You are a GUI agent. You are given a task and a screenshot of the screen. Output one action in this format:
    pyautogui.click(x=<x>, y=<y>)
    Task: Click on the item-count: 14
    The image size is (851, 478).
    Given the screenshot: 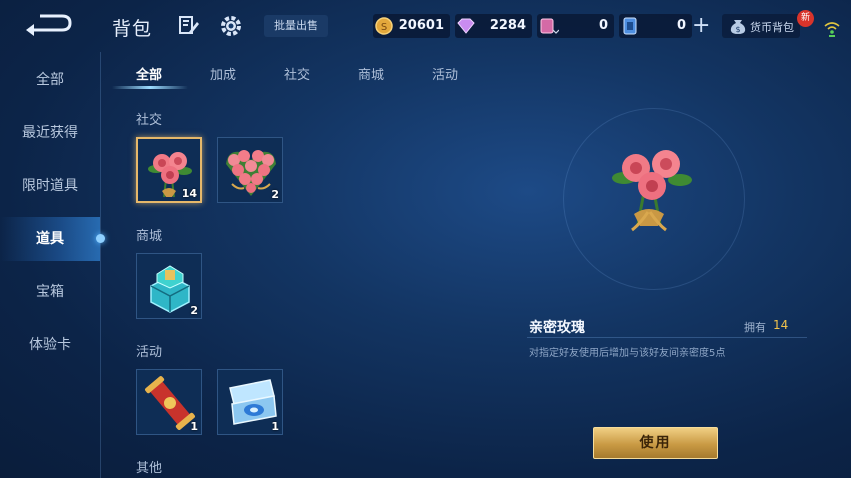 What is the action you would take?
    pyautogui.click(x=189, y=193)
    